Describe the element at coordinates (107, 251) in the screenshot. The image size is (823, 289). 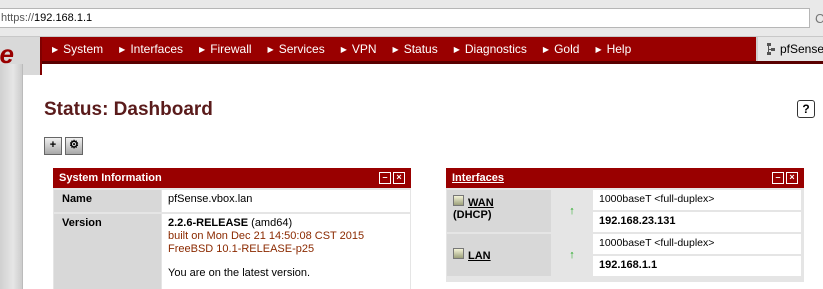
I see `version-label: Version` at that location.